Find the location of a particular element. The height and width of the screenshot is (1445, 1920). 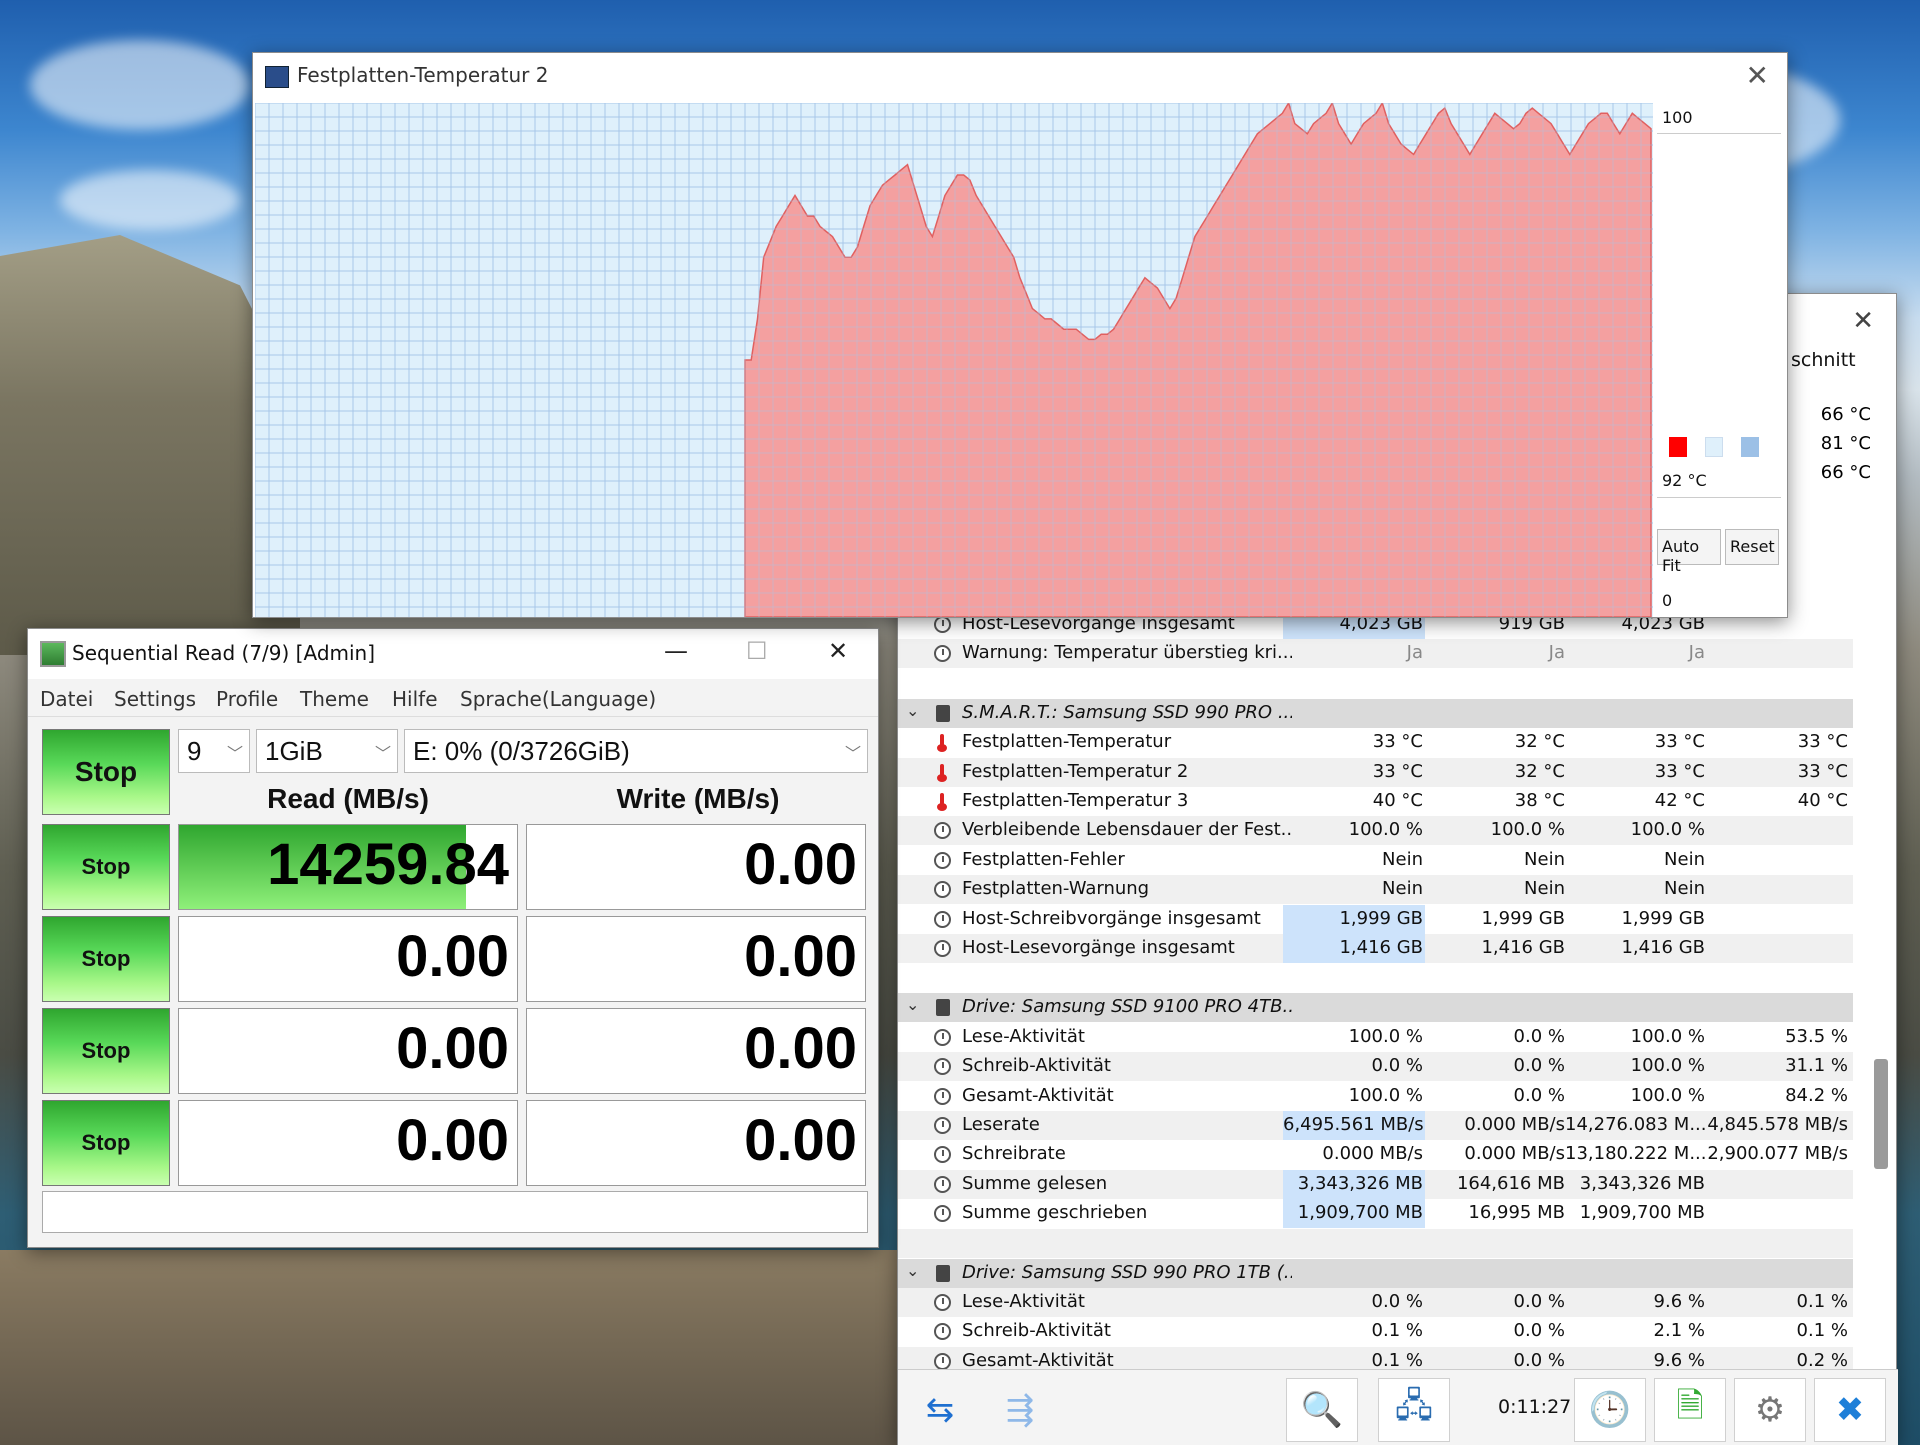

menu-datei: Datei is located at coordinates (66, 699).